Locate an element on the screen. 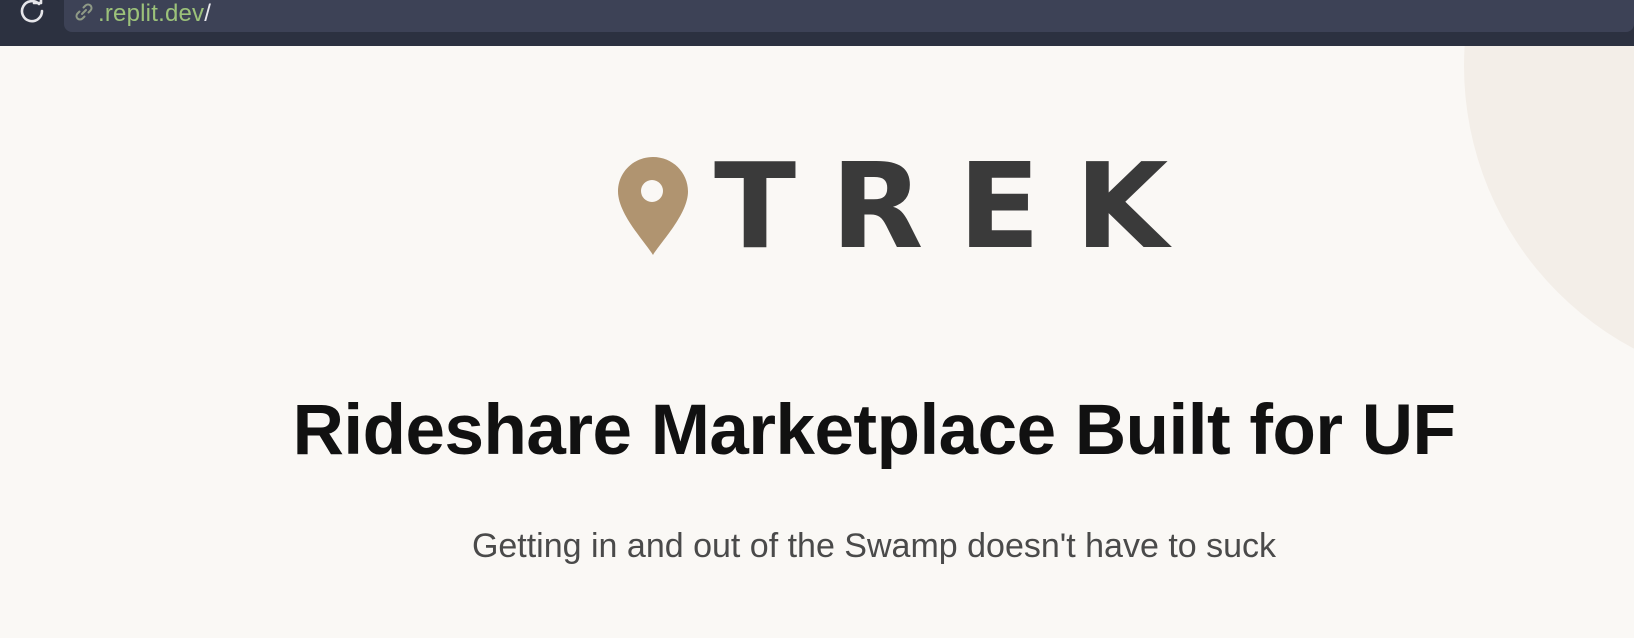 Image resolution: width=1634 pixels, height=638 pixels. address-bar: .replit.dev/ is located at coordinates (849, 16).